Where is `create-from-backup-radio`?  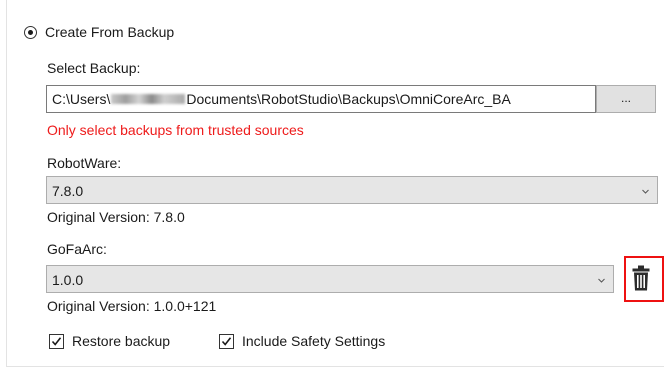
create-from-backup-radio is located at coordinates (30, 32).